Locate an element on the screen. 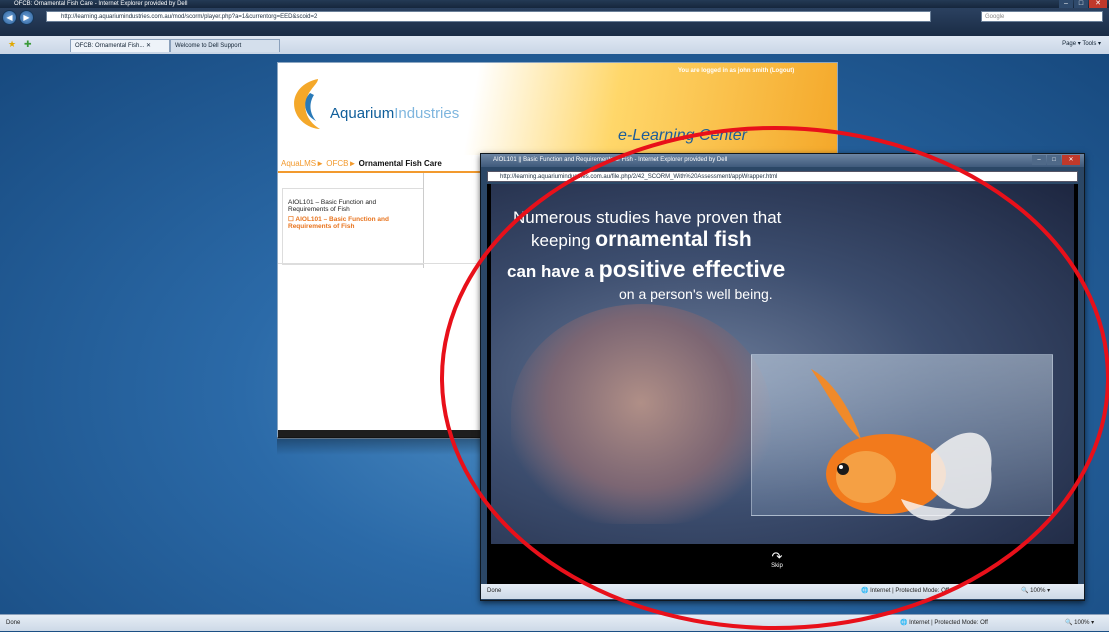 The height and width of the screenshot is (632, 1109). breadcrumb-current: Ornamental Fish Care is located at coordinates (400, 163).